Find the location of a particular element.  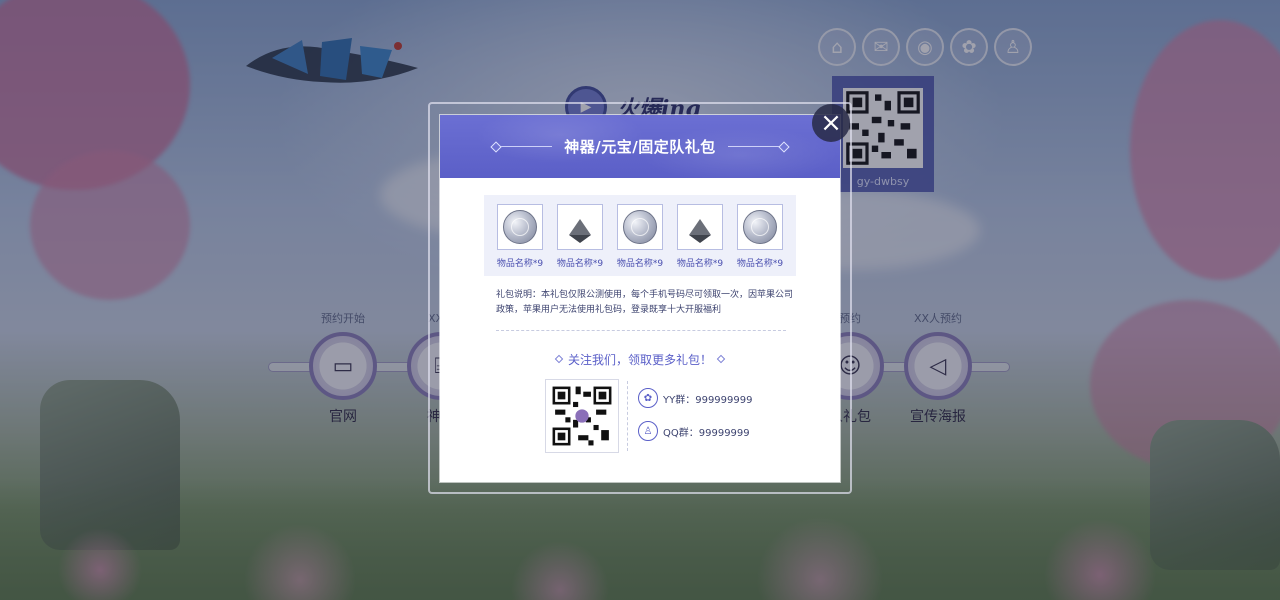

contact-text: YY群：999999999 is located at coordinates (708, 400).